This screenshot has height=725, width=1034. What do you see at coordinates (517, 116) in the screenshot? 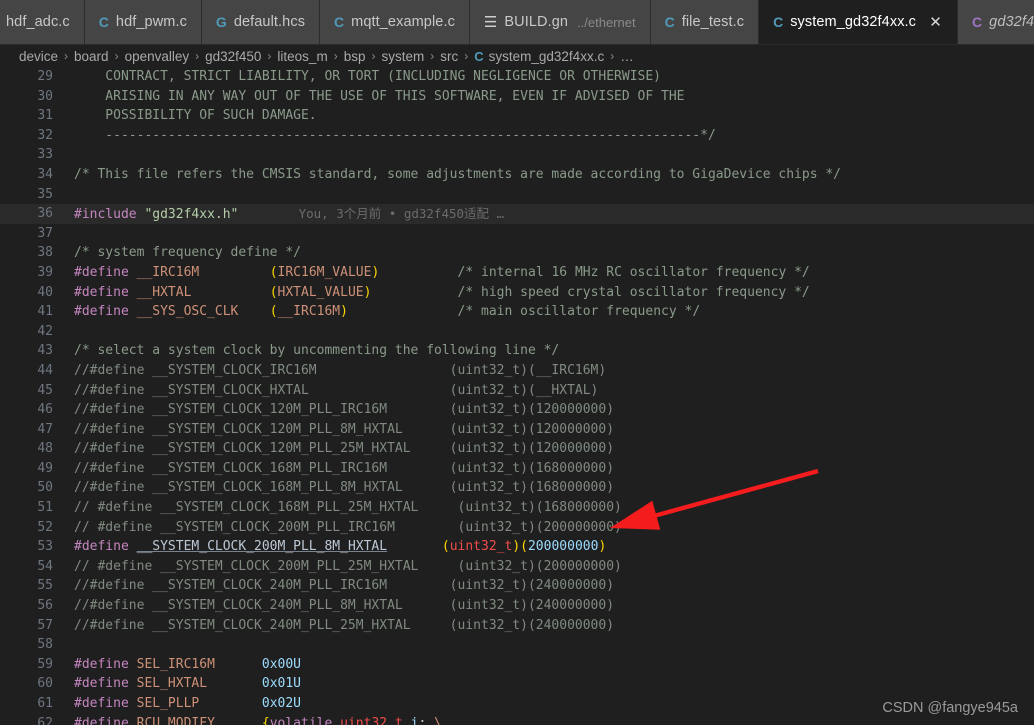
I see `code-line: 31 POSSIBILITY OF SUCH DAMAGE.` at bounding box center [517, 116].